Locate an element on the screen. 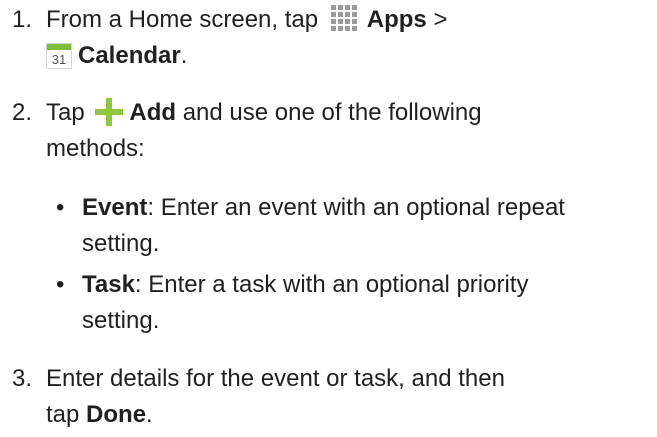 This screenshot has width=657, height=437. step-3-line-2: tap Done. is located at coordinates (348, 415).